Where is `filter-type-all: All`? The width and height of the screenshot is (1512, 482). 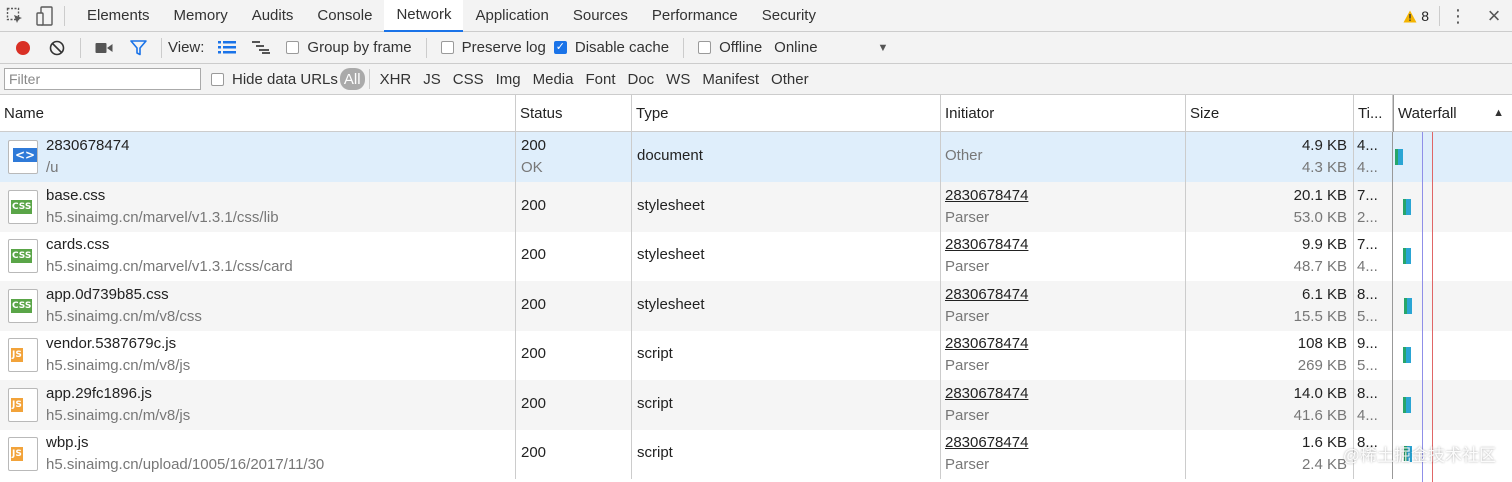
filter-type-all: All is located at coordinates (352, 79).